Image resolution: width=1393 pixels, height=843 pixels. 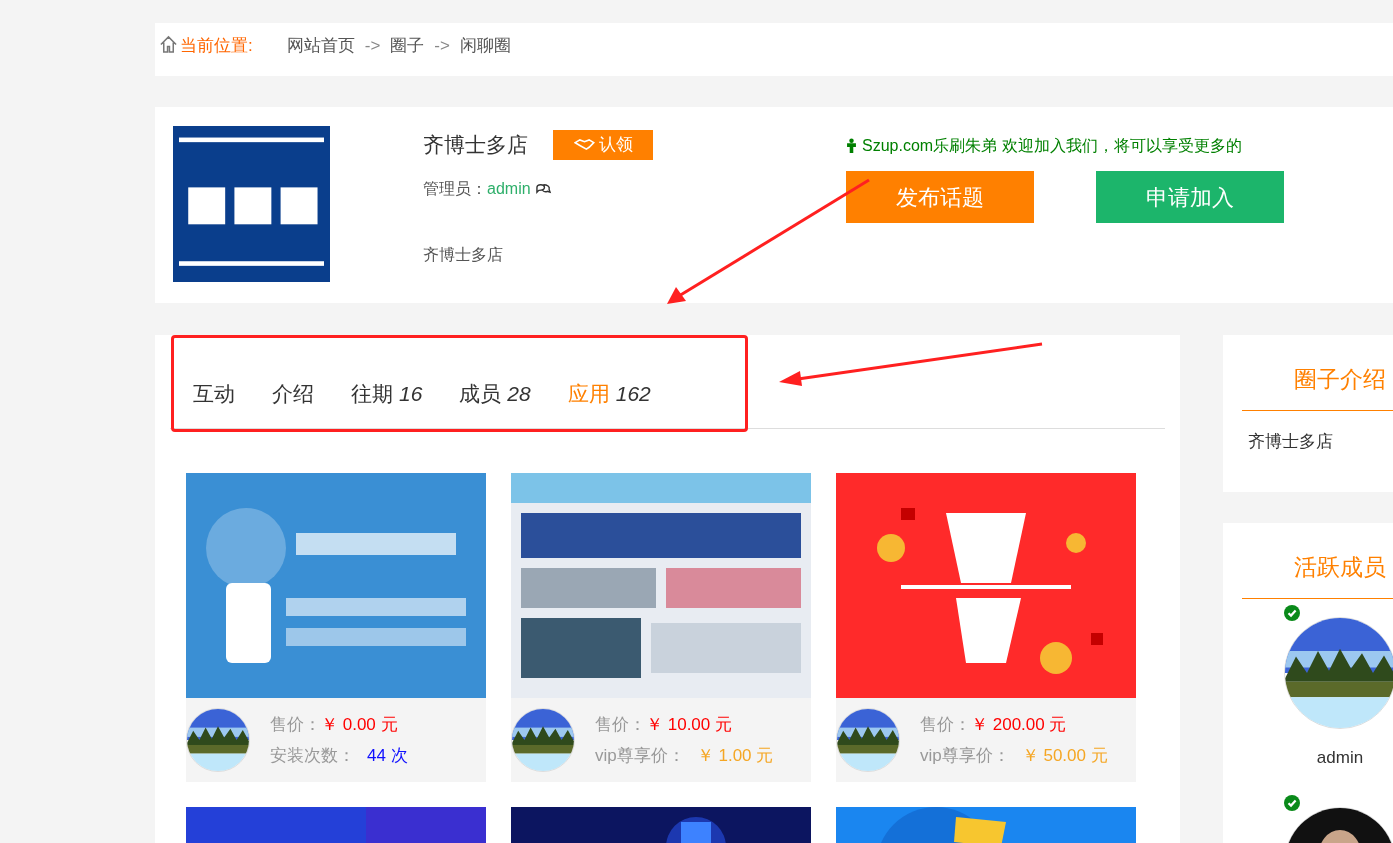 I want to click on price-value: ￥ 10.00 元, so click(x=689, y=724).